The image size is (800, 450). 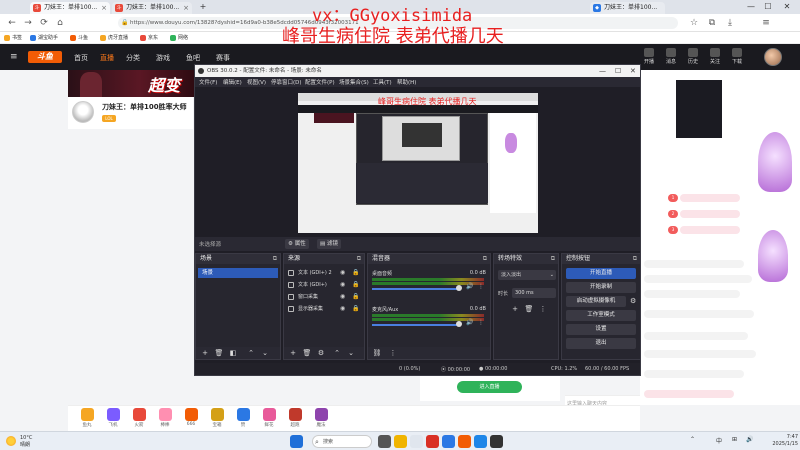 What do you see at coordinates (325, 285) in the screenshot?
I see `source-row: 文本 (GDI+) ◉ 🔒` at bounding box center [325, 285].